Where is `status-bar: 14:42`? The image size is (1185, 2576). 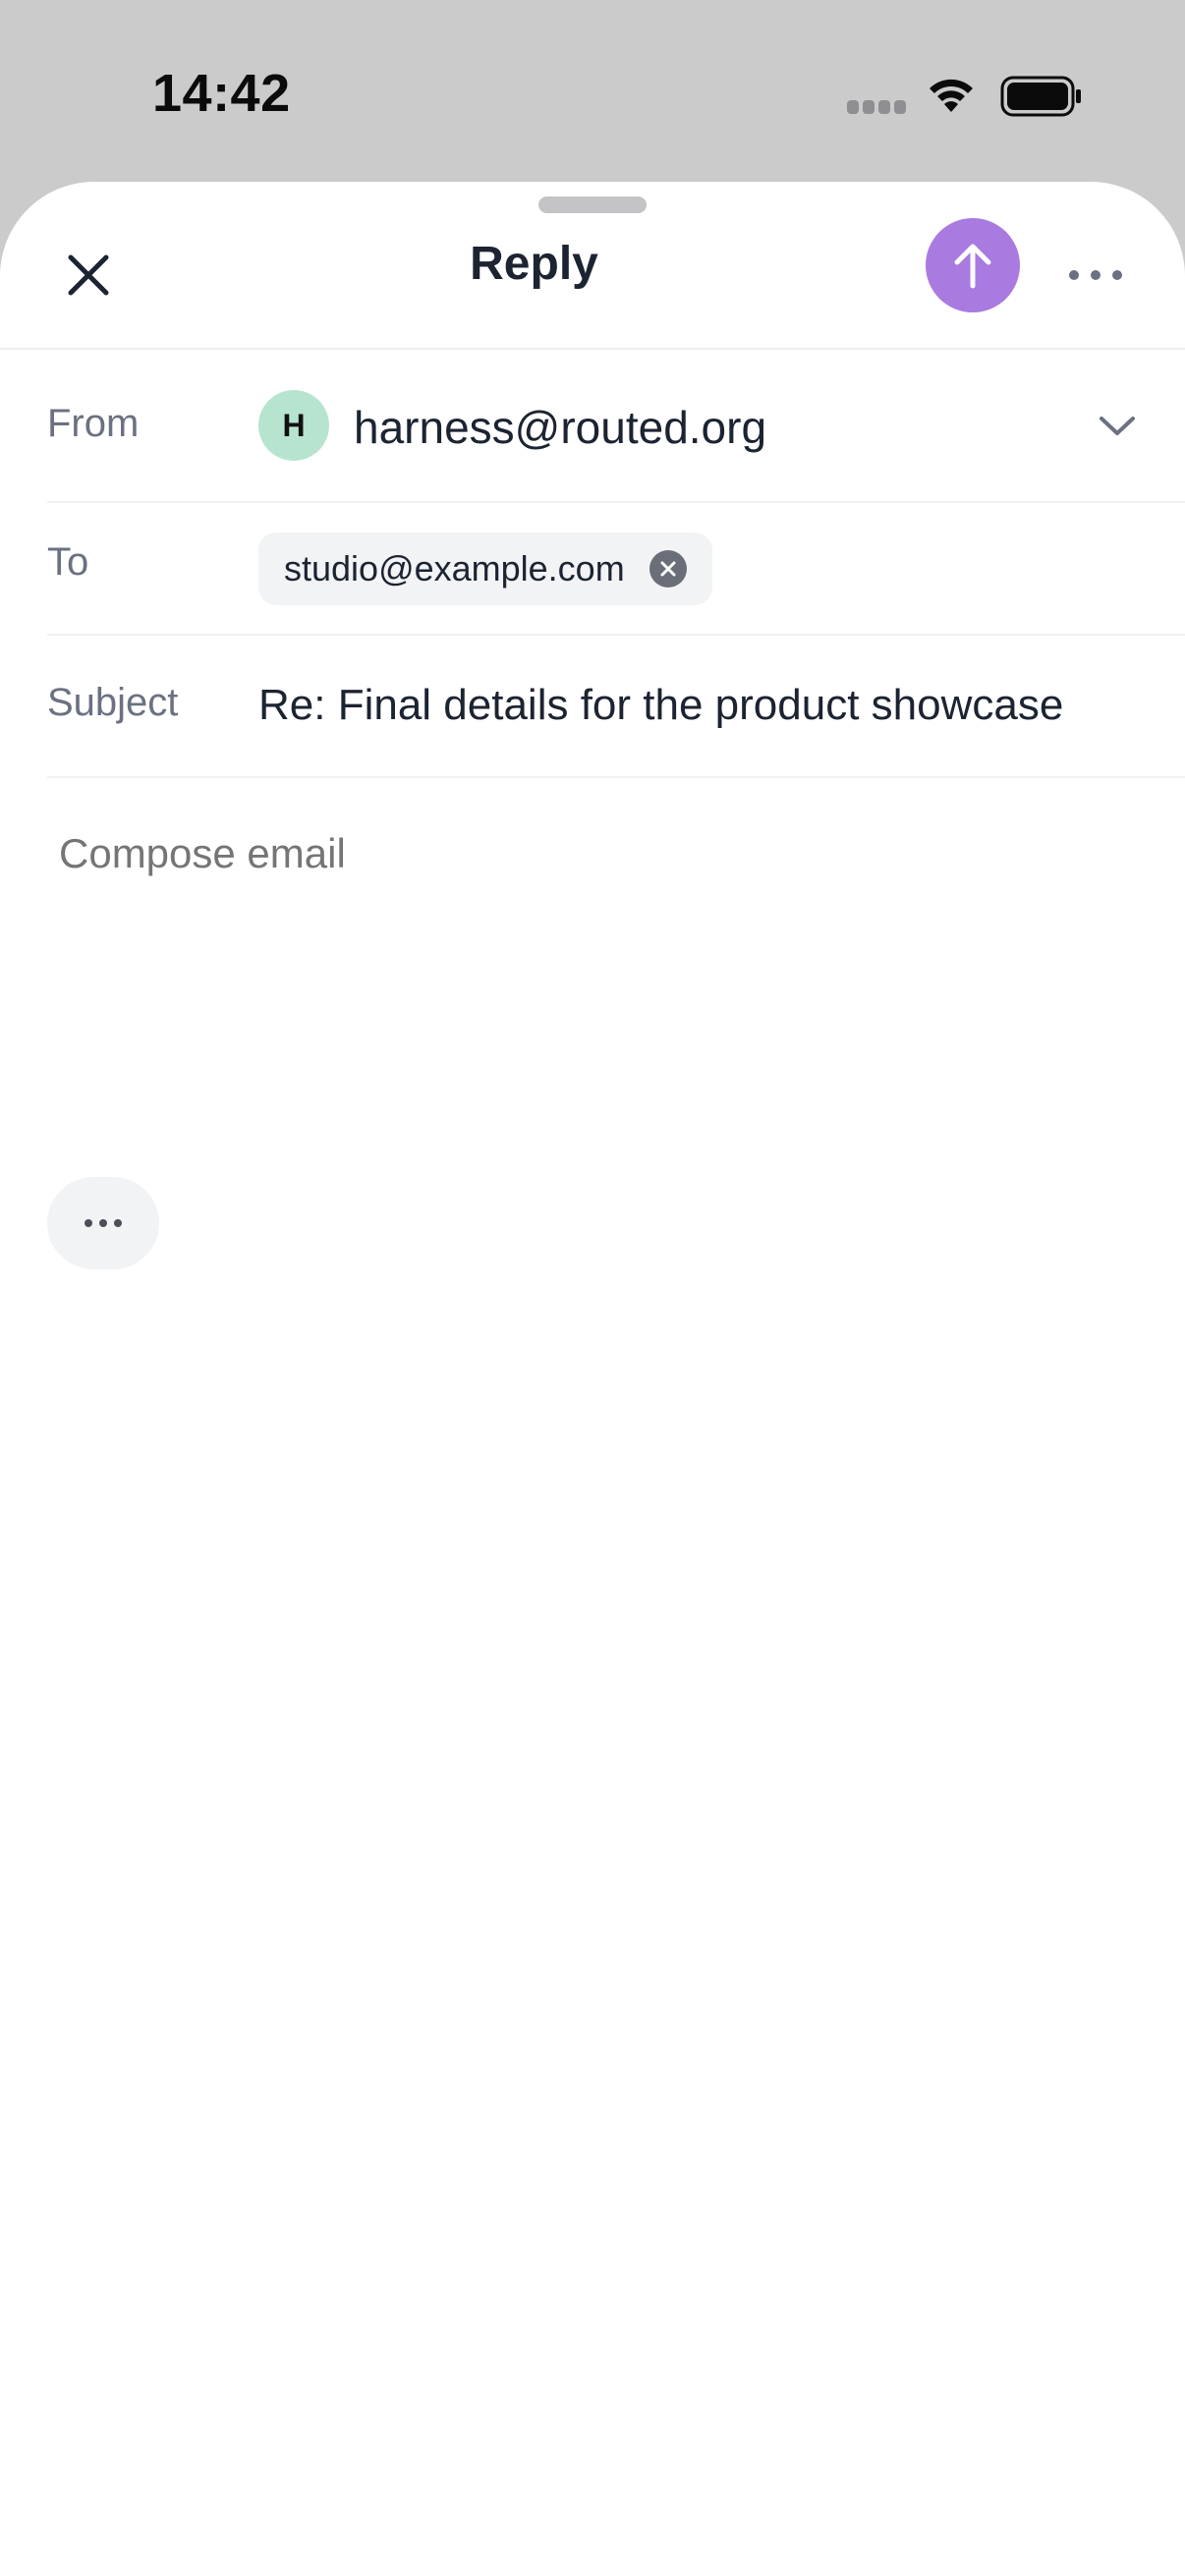
status-bar: 14:42 is located at coordinates (592, 93).